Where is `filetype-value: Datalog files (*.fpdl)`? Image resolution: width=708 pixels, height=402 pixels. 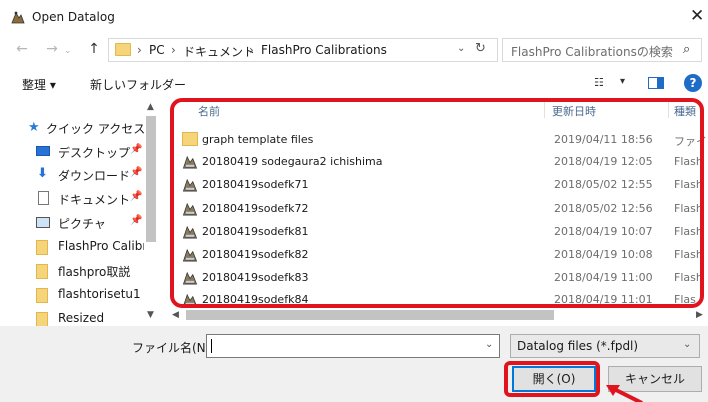 filetype-value: Datalog files (*.fpdl) is located at coordinates (578, 346).